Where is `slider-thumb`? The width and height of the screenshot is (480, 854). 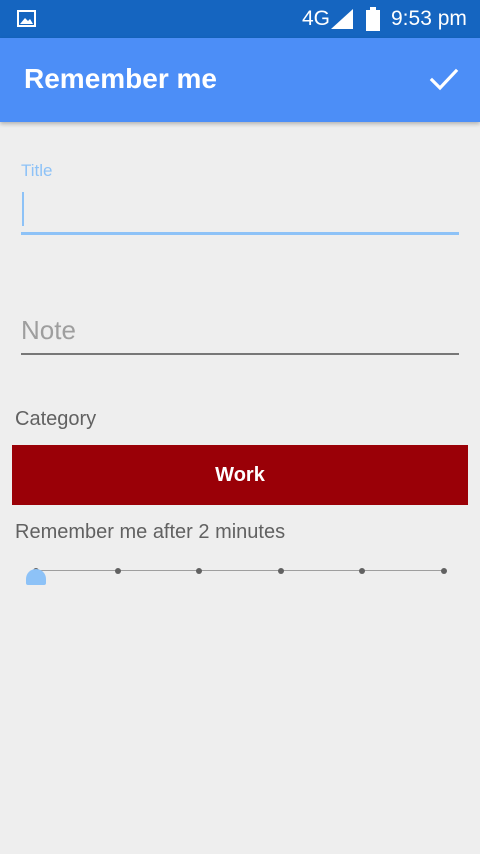
slider-thumb is located at coordinates (36, 577).